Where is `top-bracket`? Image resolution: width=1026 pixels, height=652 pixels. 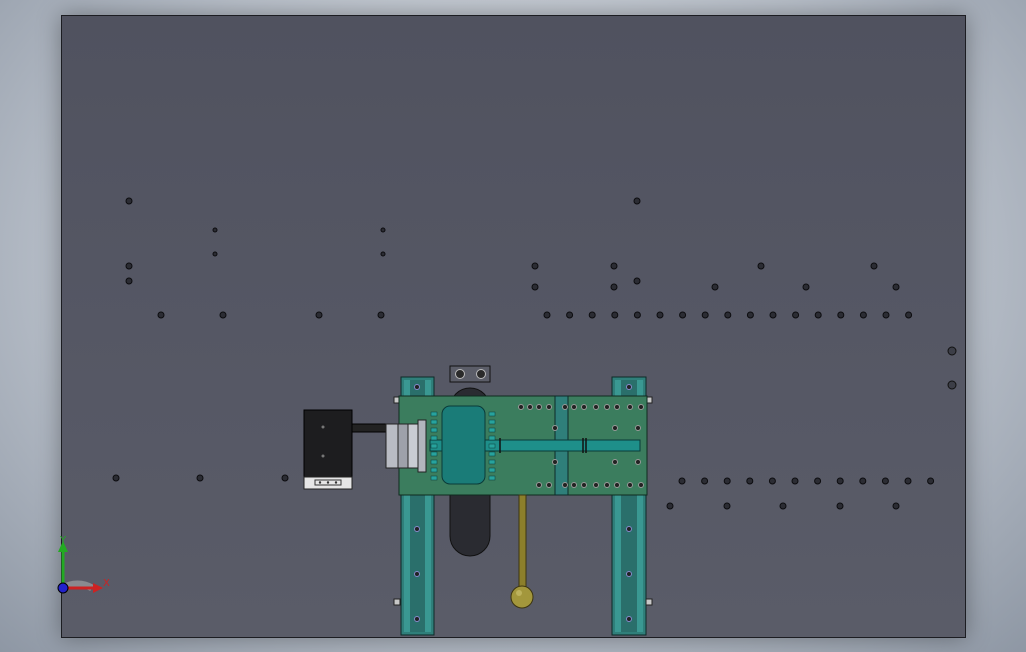 top-bracket is located at coordinates (470, 374).